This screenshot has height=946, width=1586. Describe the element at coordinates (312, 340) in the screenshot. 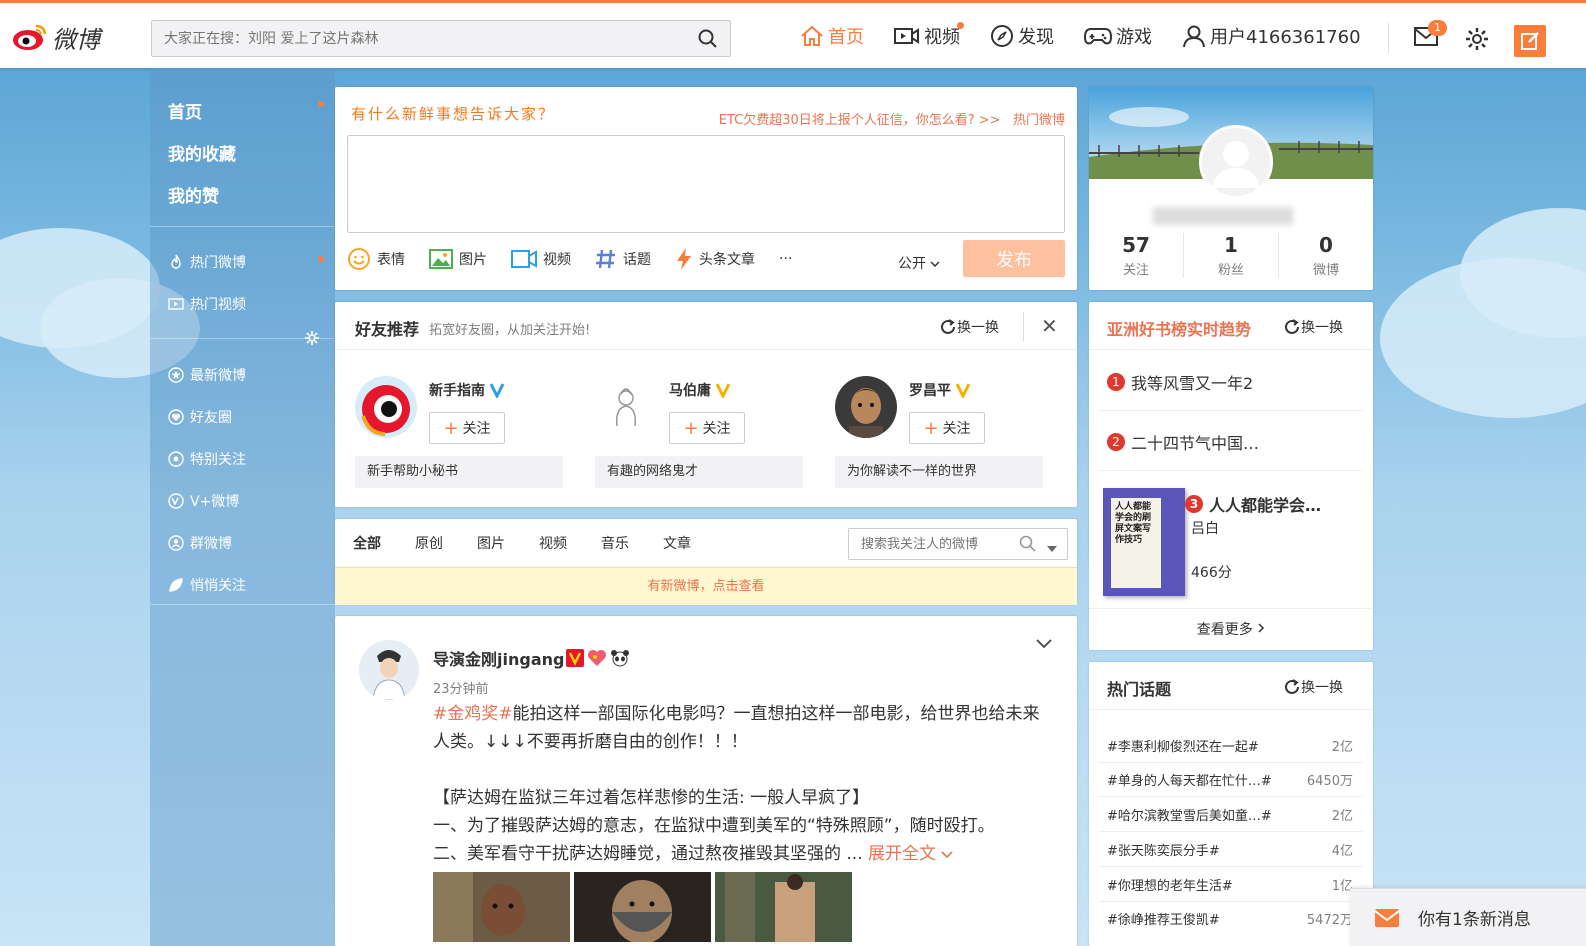

I see `group-settings-gear-icon` at that location.